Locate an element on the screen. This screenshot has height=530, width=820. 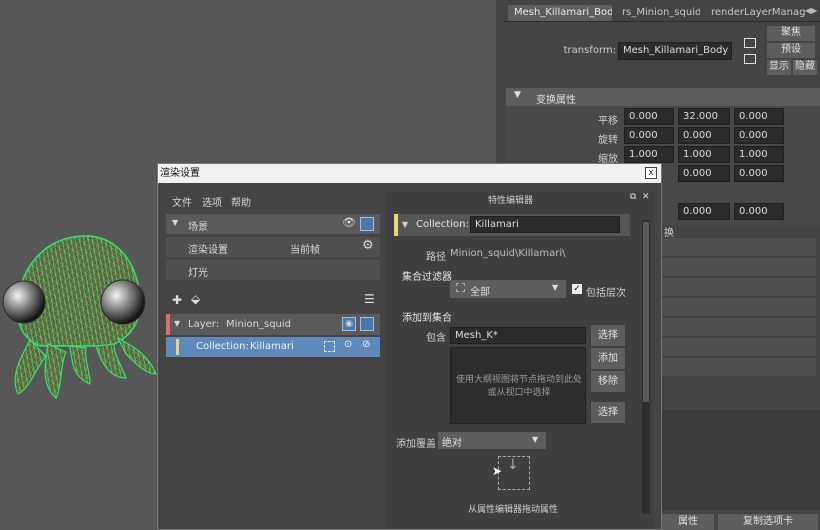
tree-item-render-settings: 渲染设置 当前帧 ⚙ is located at coordinates (273, 247).